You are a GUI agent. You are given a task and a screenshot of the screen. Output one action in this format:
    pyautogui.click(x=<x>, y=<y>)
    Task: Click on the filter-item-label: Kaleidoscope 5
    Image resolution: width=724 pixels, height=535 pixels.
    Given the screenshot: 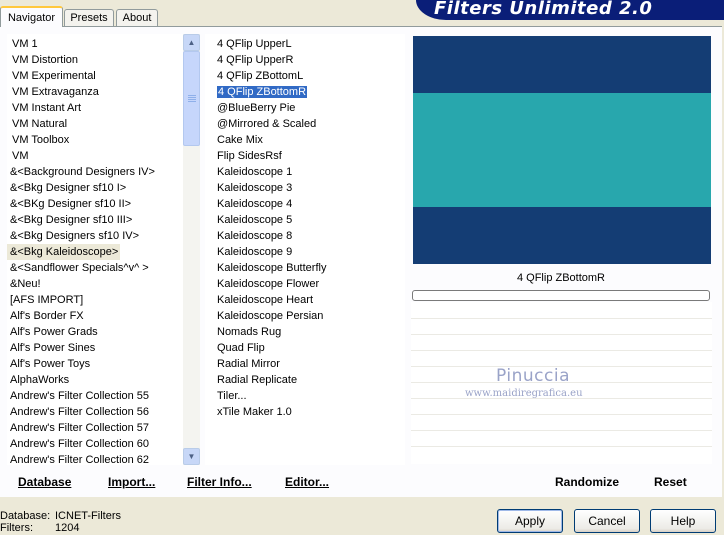 What is the action you would take?
    pyautogui.click(x=255, y=220)
    